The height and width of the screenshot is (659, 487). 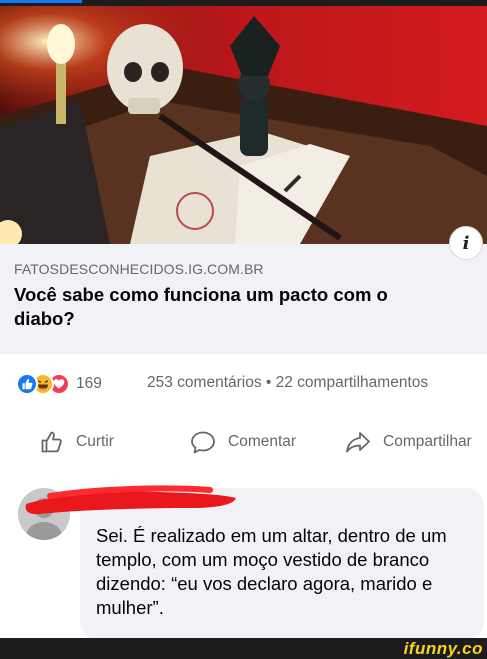 What do you see at coordinates (243, 648) in the screenshot?
I see `watermark-bar: ifunny.co` at bounding box center [243, 648].